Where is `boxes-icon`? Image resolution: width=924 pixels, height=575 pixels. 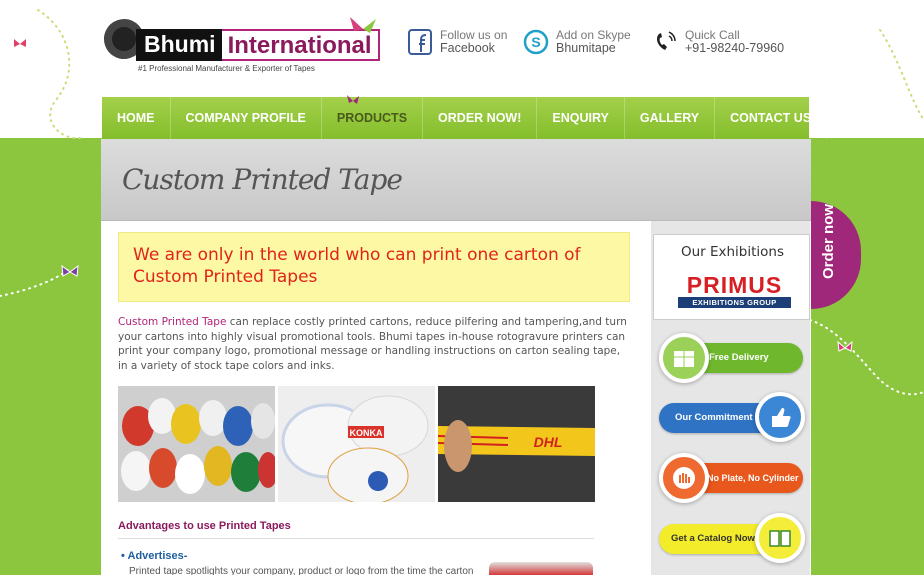
boxes-icon is located at coordinates (684, 358).